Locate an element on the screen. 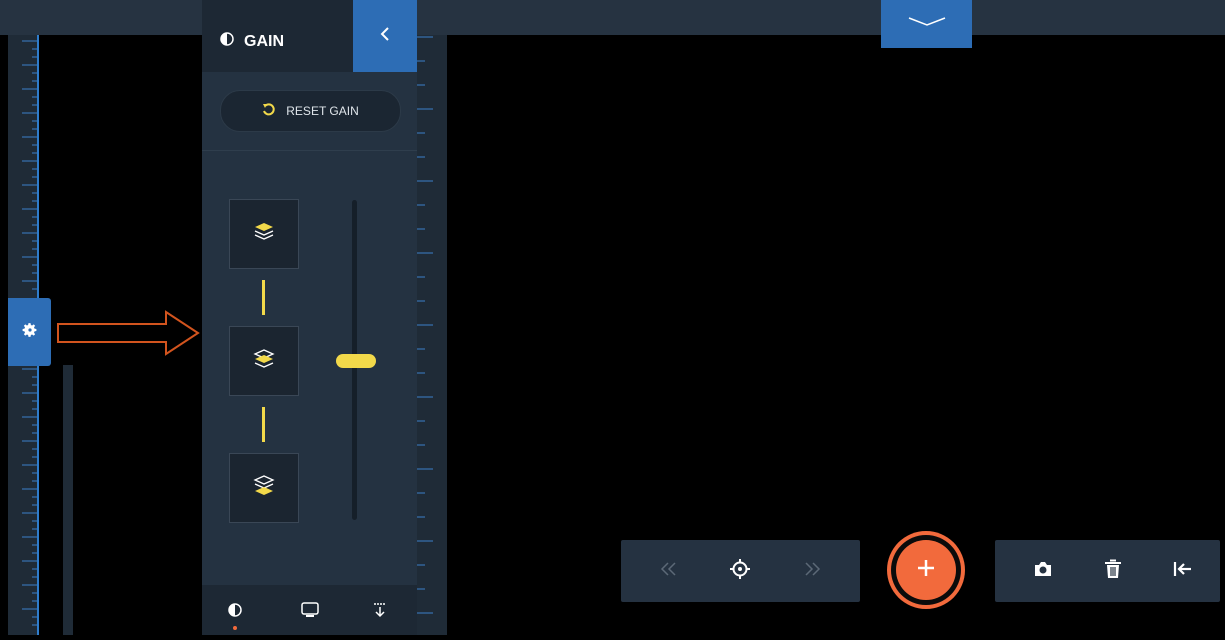 Image resolution: width=1225 pixels, height=640 pixels. top-dropdown-button is located at coordinates (926, 24).